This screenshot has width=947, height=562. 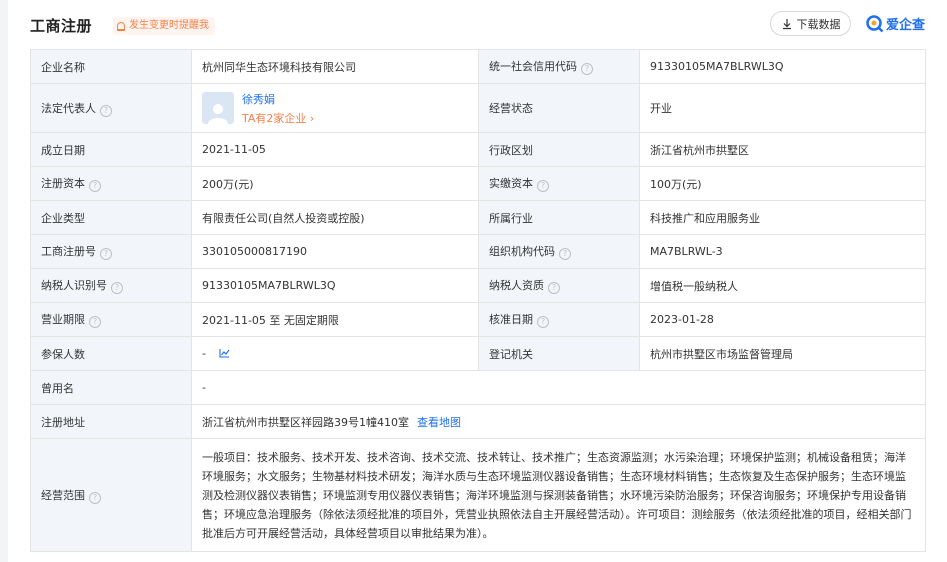 I want to click on table-row: 注册资本? 200万(元) 实缴资本? 100万(元), so click(x=478, y=183).